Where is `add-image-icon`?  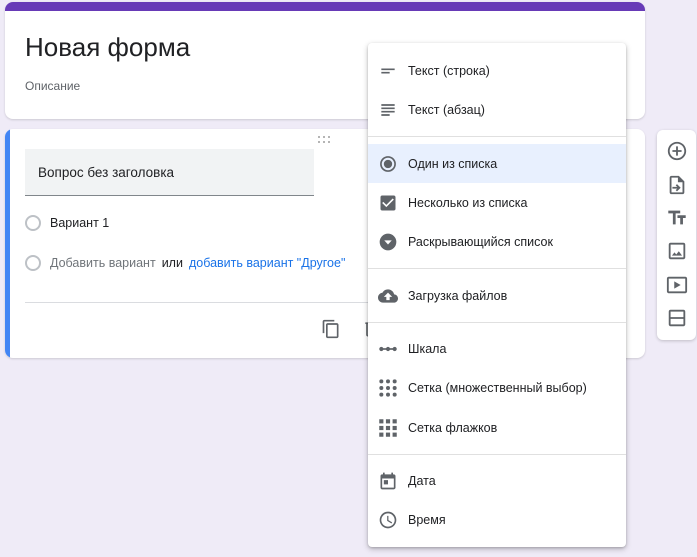 add-image-icon is located at coordinates (677, 251).